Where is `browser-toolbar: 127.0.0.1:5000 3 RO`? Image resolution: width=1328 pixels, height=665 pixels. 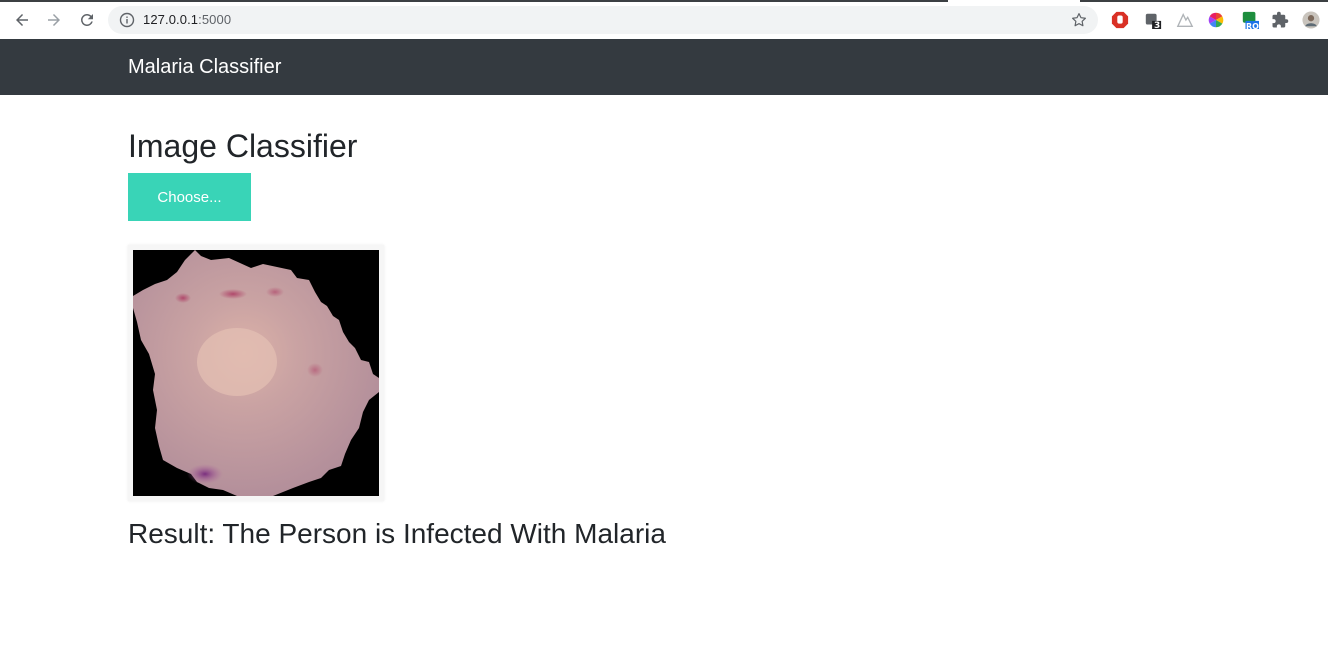 browser-toolbar: 127.0.0.1:5000 3 RO is located at coordinates (664, 19).